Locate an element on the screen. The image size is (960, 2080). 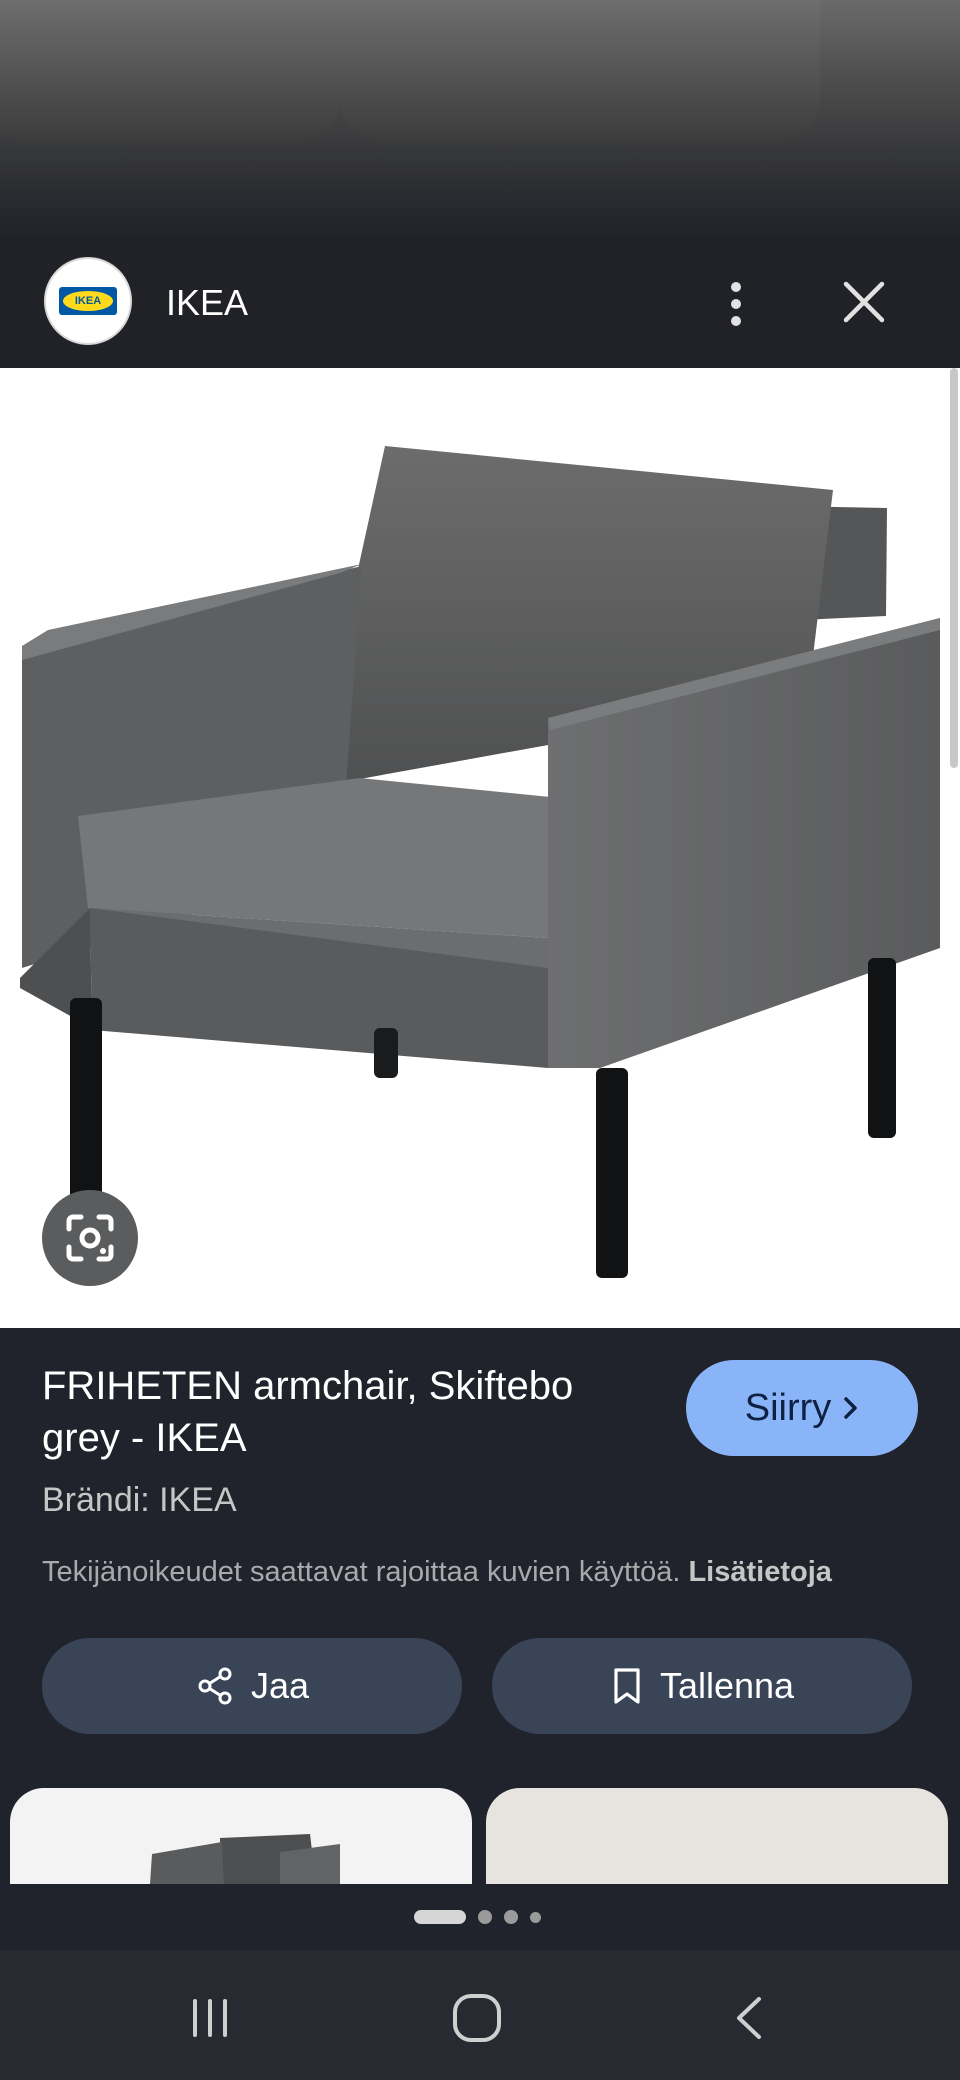
recent-apps-icon is located at coordinates (210, 2018).